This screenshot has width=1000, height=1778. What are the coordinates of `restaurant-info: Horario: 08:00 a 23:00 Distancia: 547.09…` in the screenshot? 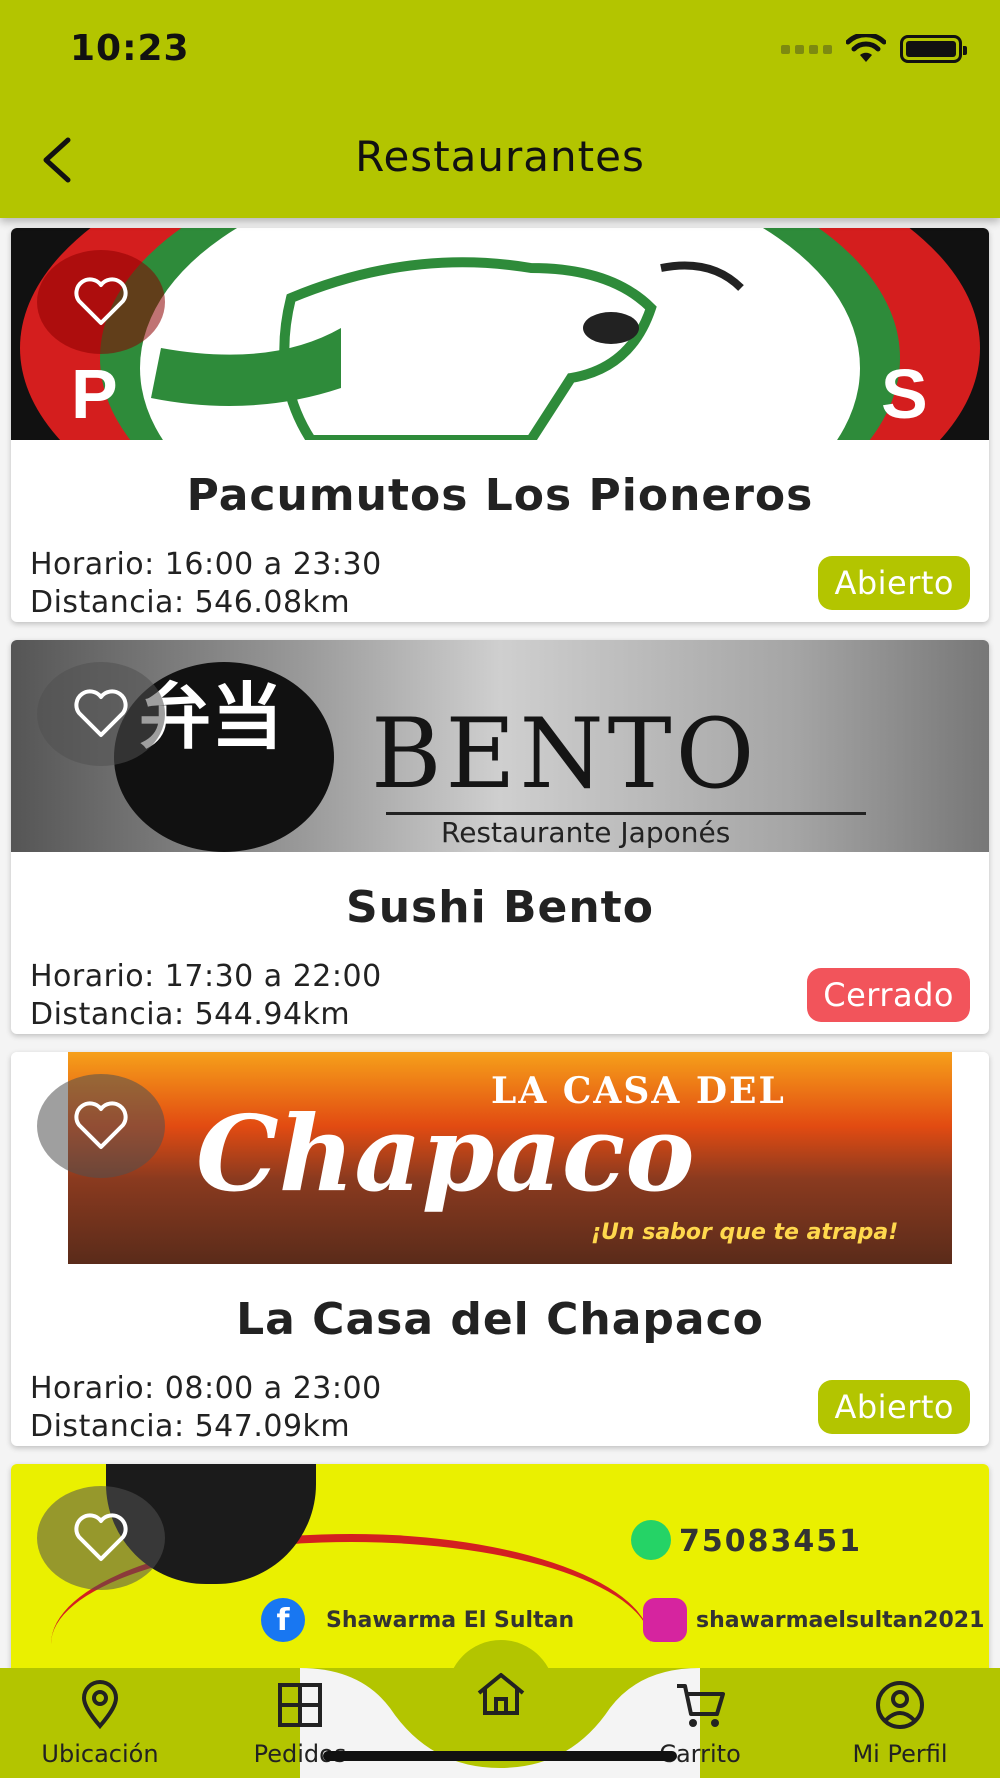 It's located at (206, 1408).